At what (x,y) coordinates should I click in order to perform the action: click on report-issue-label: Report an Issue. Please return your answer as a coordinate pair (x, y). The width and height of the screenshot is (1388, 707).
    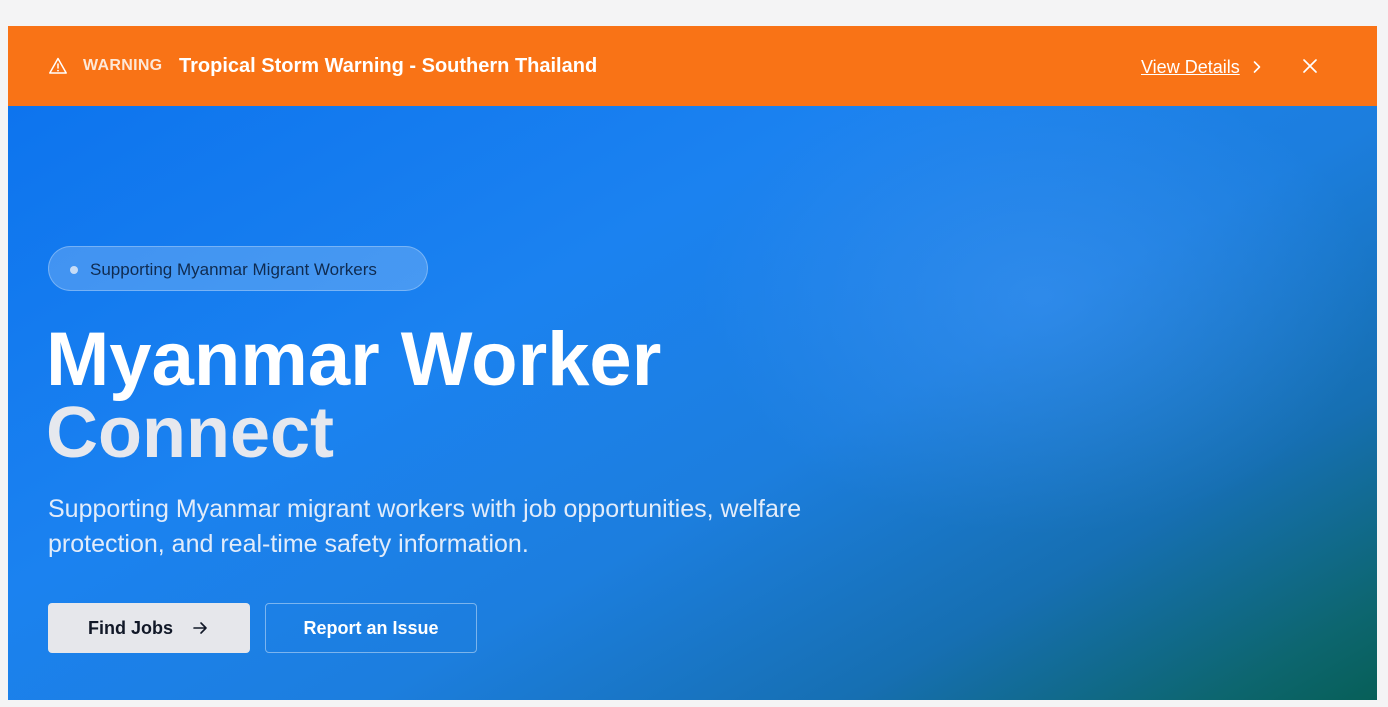
    Looking at the image, I should click on (371, 628).